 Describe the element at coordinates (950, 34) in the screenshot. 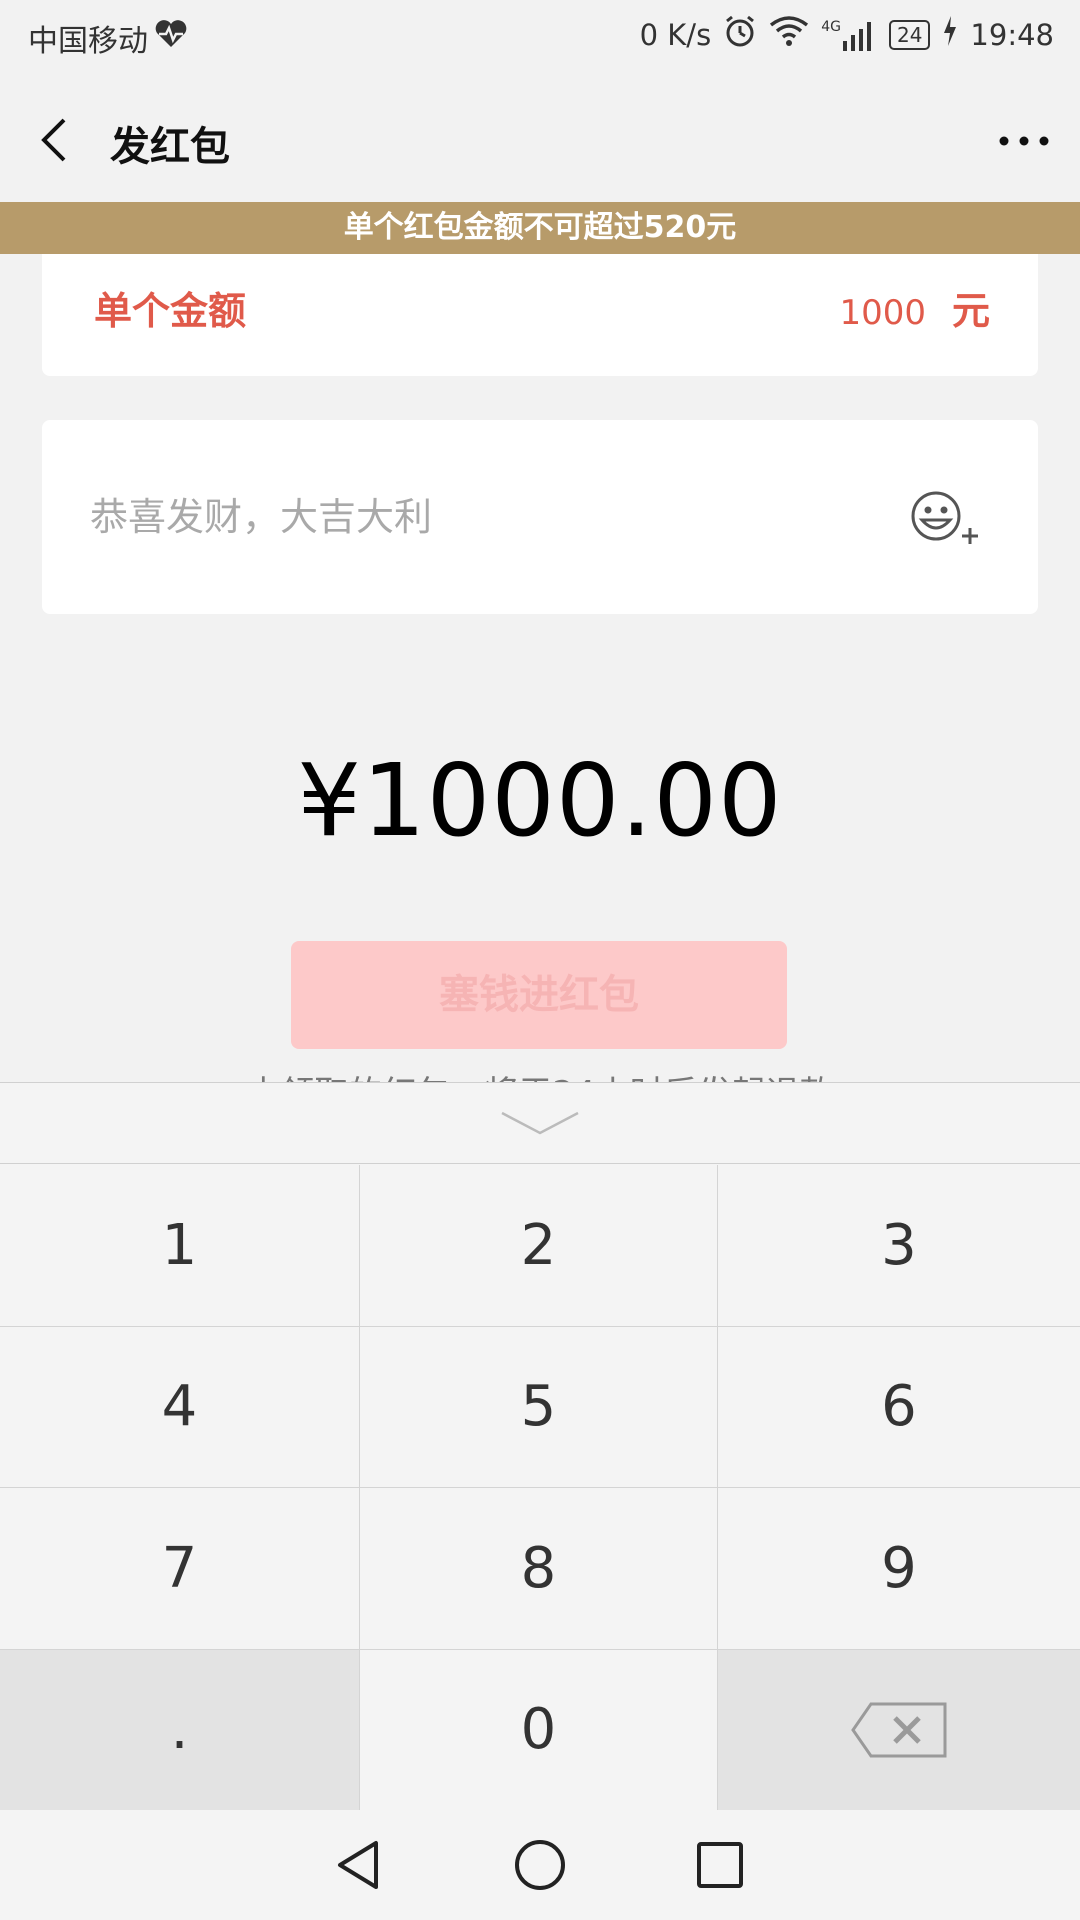

I see `charging-icon` at that location.